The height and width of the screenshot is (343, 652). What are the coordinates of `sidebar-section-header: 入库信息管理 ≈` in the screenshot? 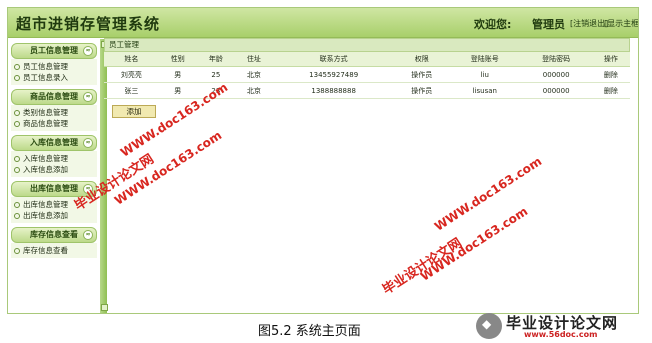 It's located at (54, 143).